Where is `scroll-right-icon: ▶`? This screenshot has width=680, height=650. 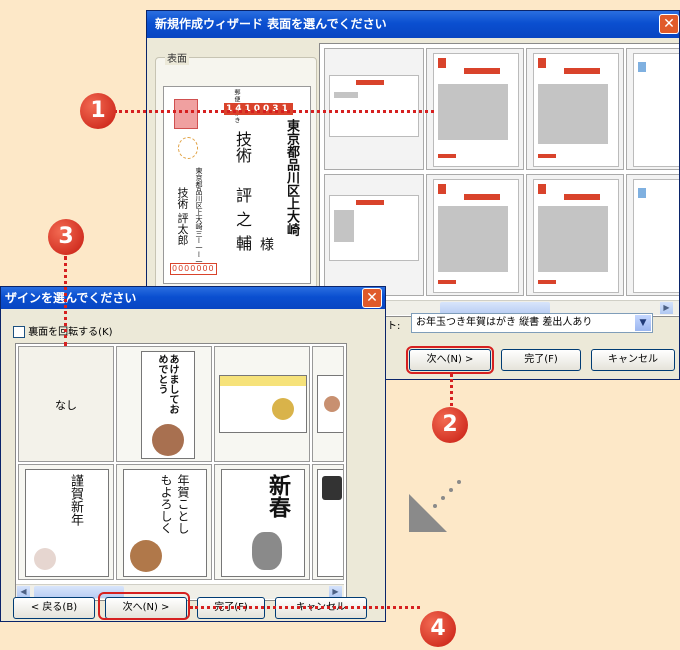 scroll-right-icon: ▶ is located at coordinates (666, 308).